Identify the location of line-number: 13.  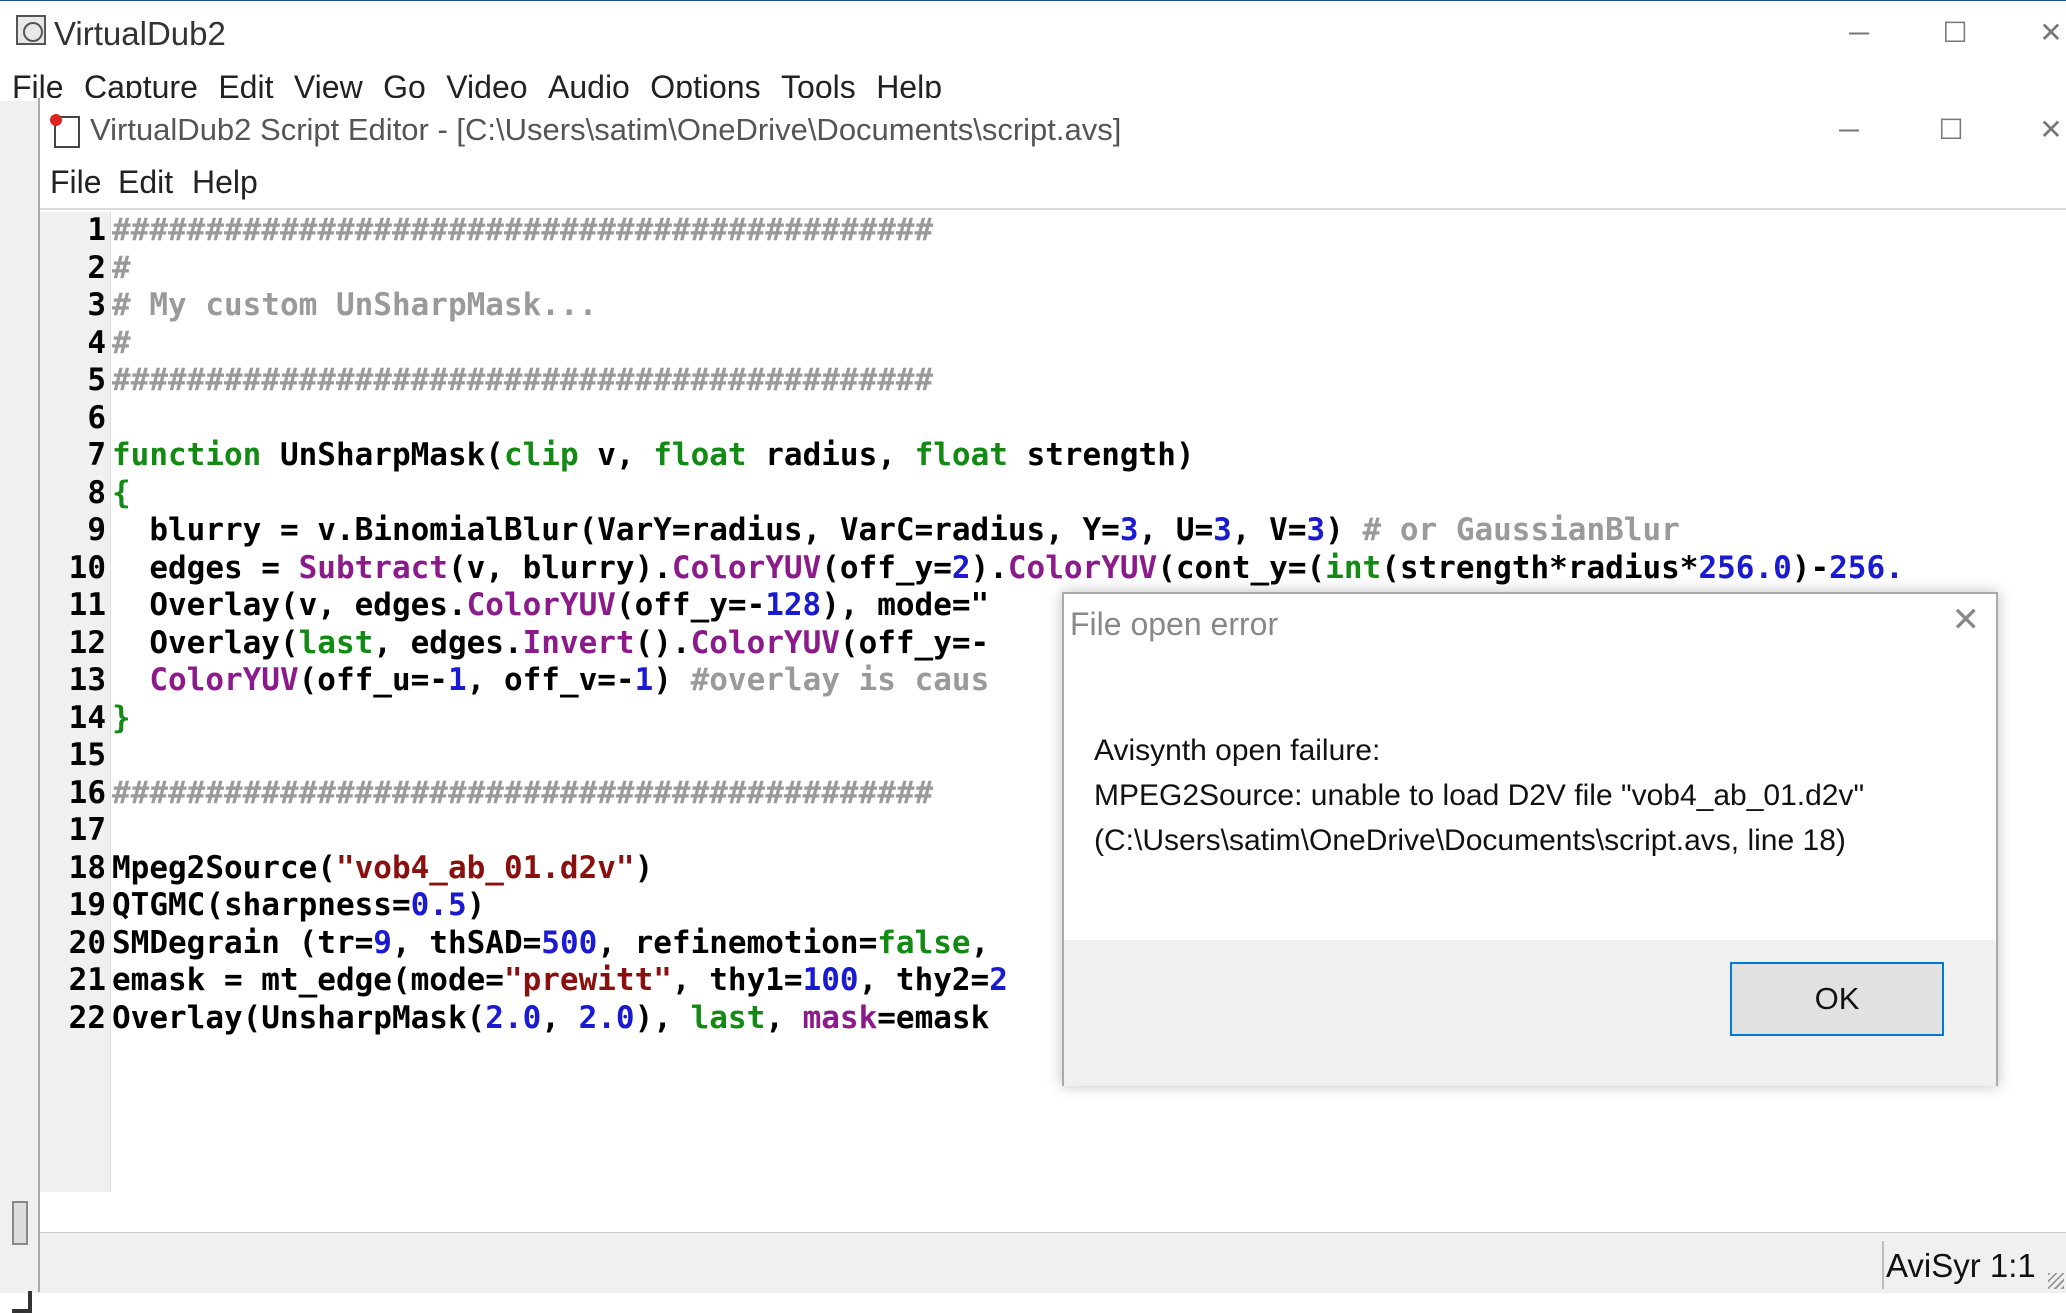
(87, 680).